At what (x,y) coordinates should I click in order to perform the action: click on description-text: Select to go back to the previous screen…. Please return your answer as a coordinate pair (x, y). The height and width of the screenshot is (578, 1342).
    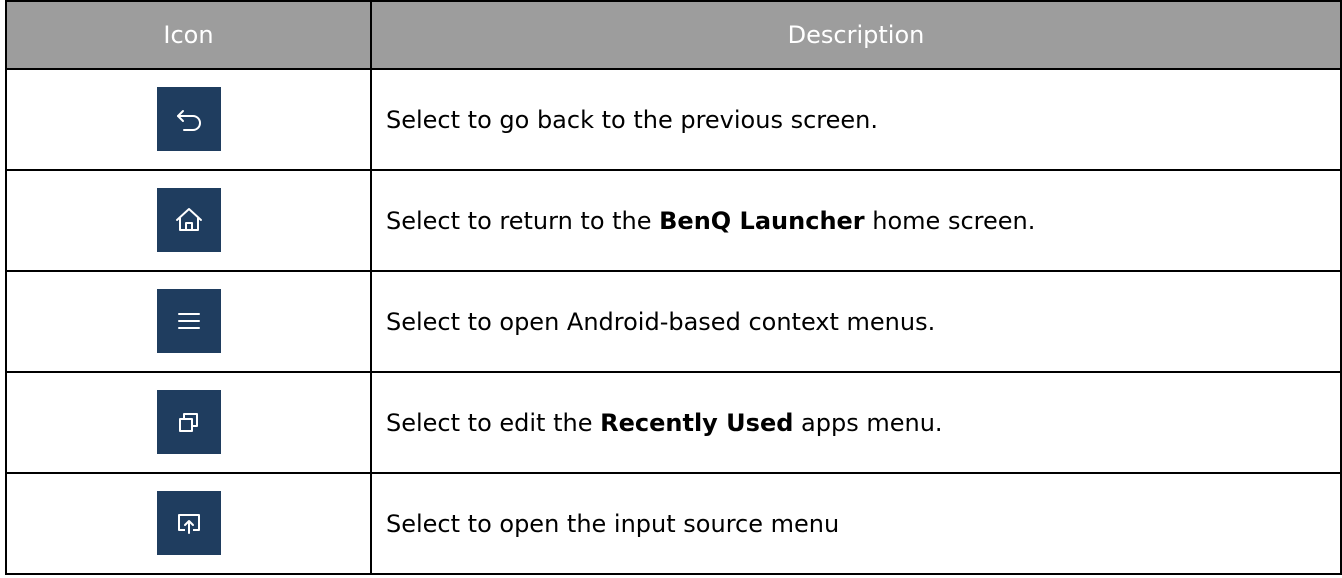
    Looking at the image, I should click on (632, 119).